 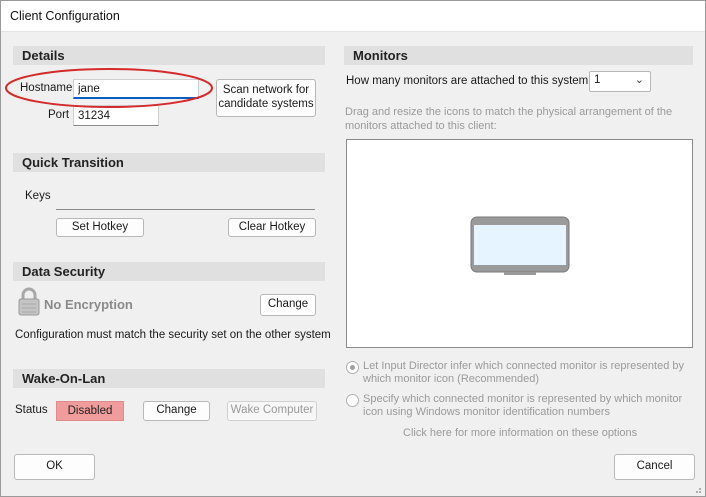 I want to click on monitor-count-value: 1, so click(x=597, y=80).